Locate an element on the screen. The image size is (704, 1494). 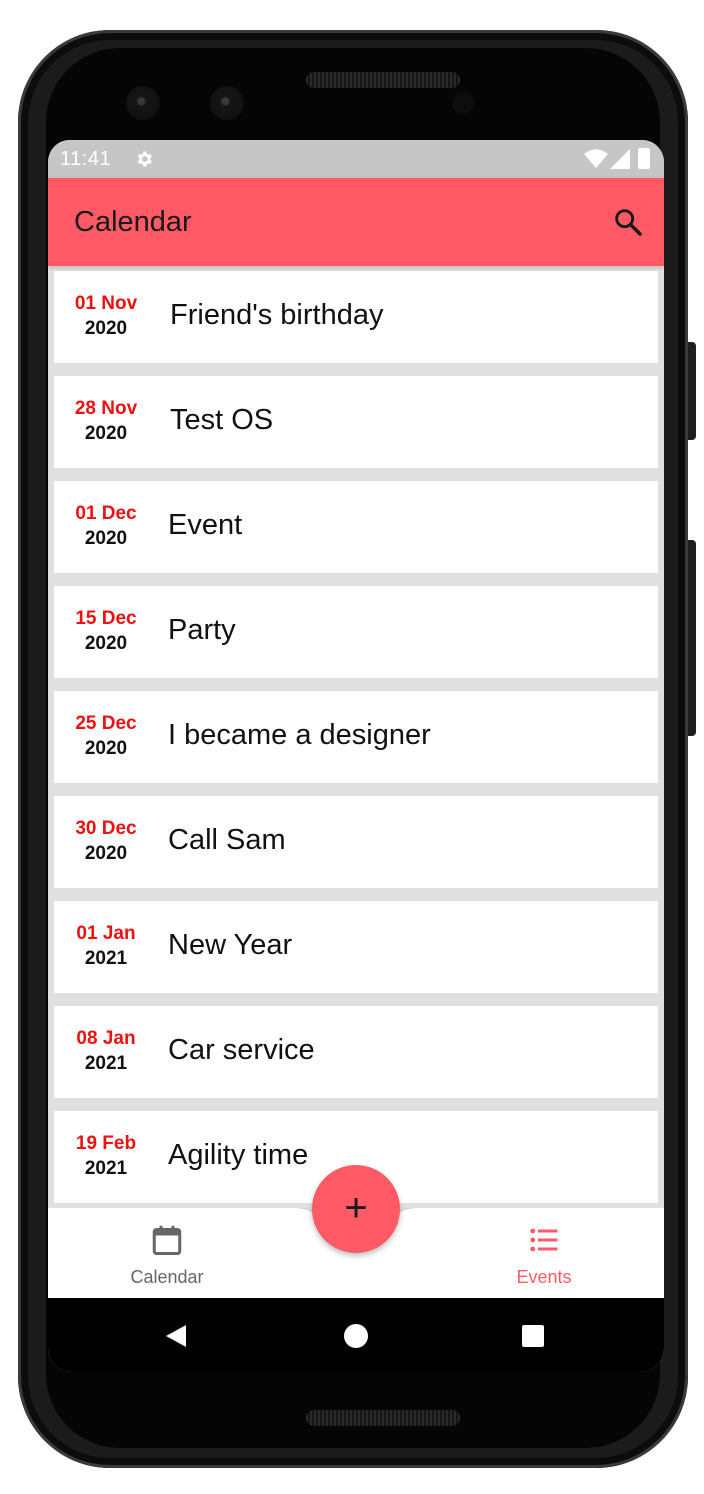
event-title: Party is located at coordinates (202, 630).